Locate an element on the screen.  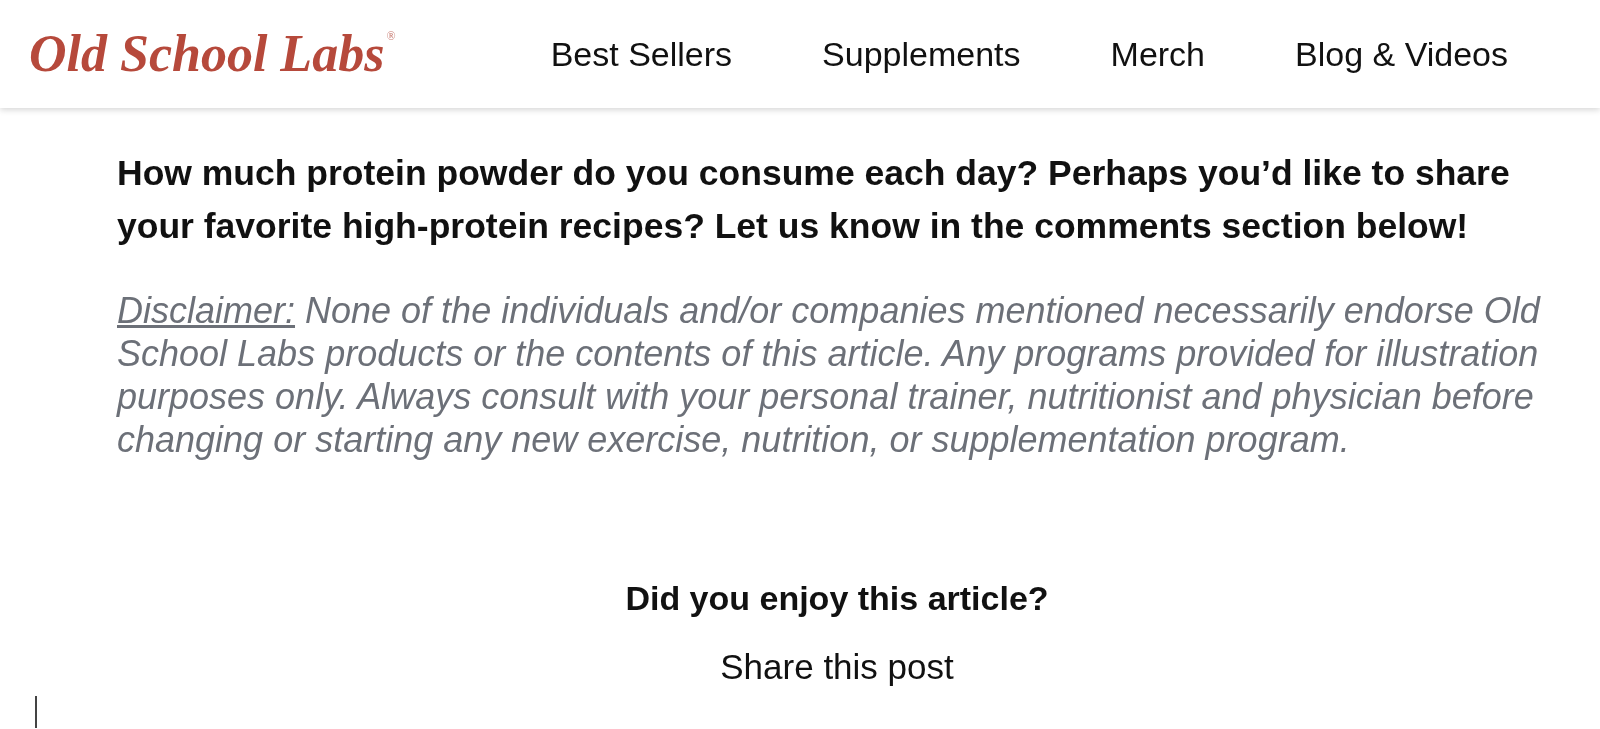
nav-link: Merch is located at coordinates (1158, 54).